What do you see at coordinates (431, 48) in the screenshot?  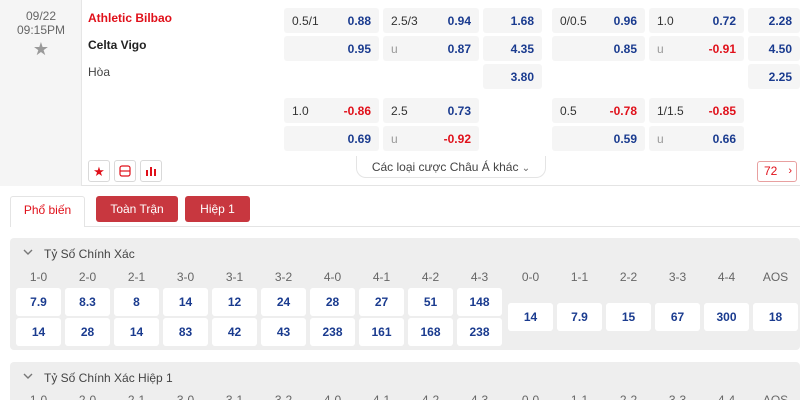 I see `ft-under-cell: u 0.87` at bounding box center [431, 48].